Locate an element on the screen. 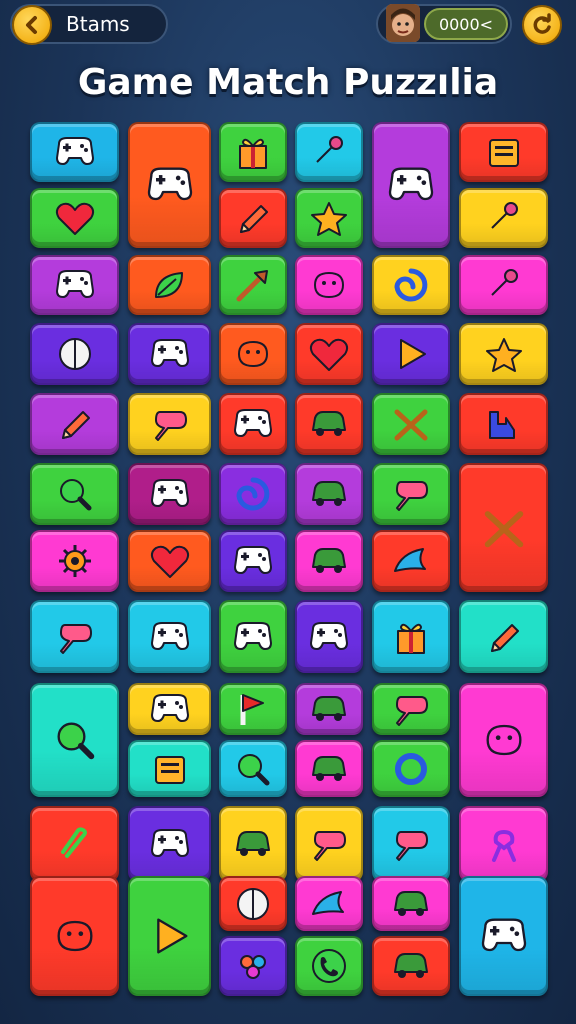 Image resolution: width=576 pixels, height=1024 pixels. chevron-left-icon is located at coordinates (31, 25).